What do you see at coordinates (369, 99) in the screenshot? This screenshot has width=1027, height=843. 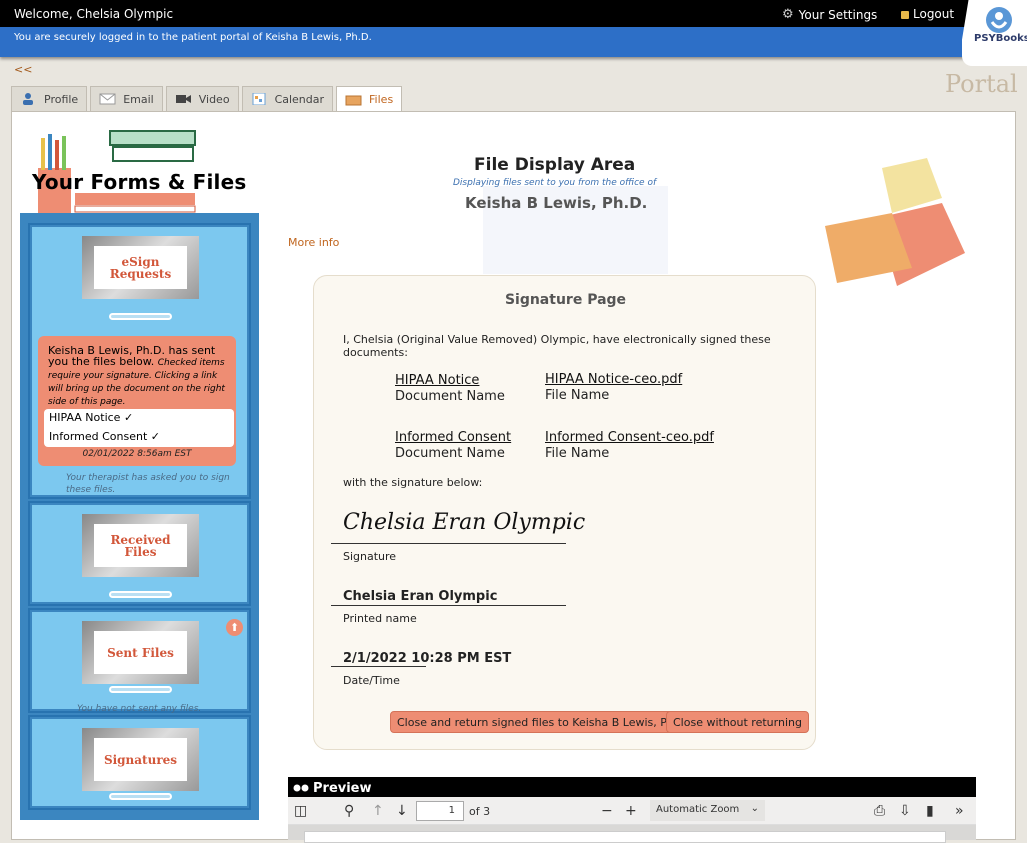 I see `tab-files: Files` at bounding box center [369, 99].